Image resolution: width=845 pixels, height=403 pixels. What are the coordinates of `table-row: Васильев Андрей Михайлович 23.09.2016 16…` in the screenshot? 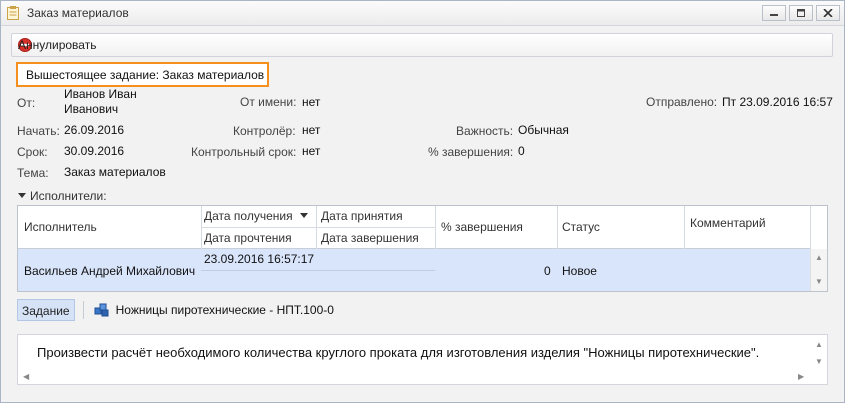 It's located at (414, 270).